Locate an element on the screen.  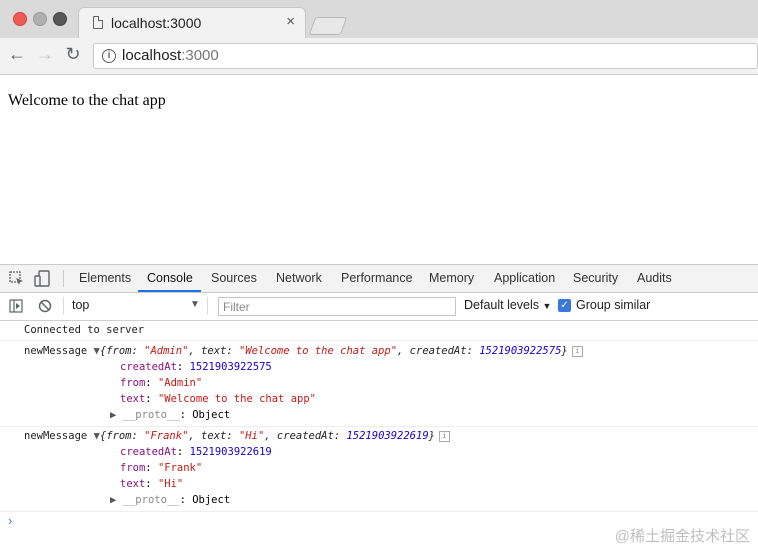
tab-title: localhost:3000 is located at coordinates (156, 23).